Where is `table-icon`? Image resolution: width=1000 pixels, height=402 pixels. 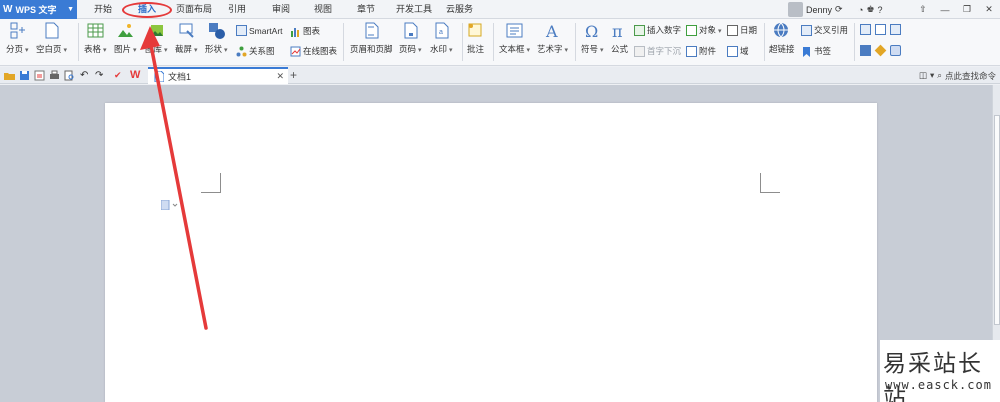
table-icon is located at coordinates (95, 30).